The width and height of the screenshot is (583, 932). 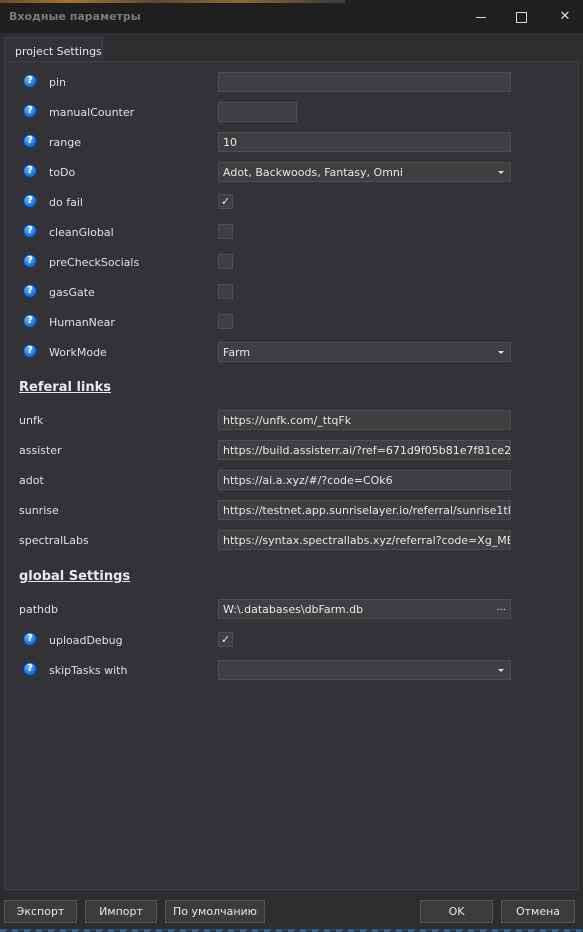 What do you see at coordinates (72, 292) in the screenshot?
I see `setting-label: gasGate` at bounding box center [72, 292].